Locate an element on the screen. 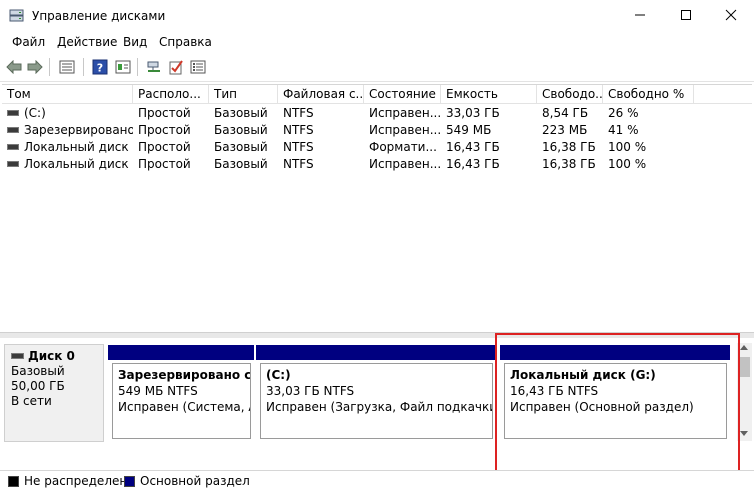 The width and height of the screenshot is (754, 489). connect-icon is located at coordinates (153, 66).